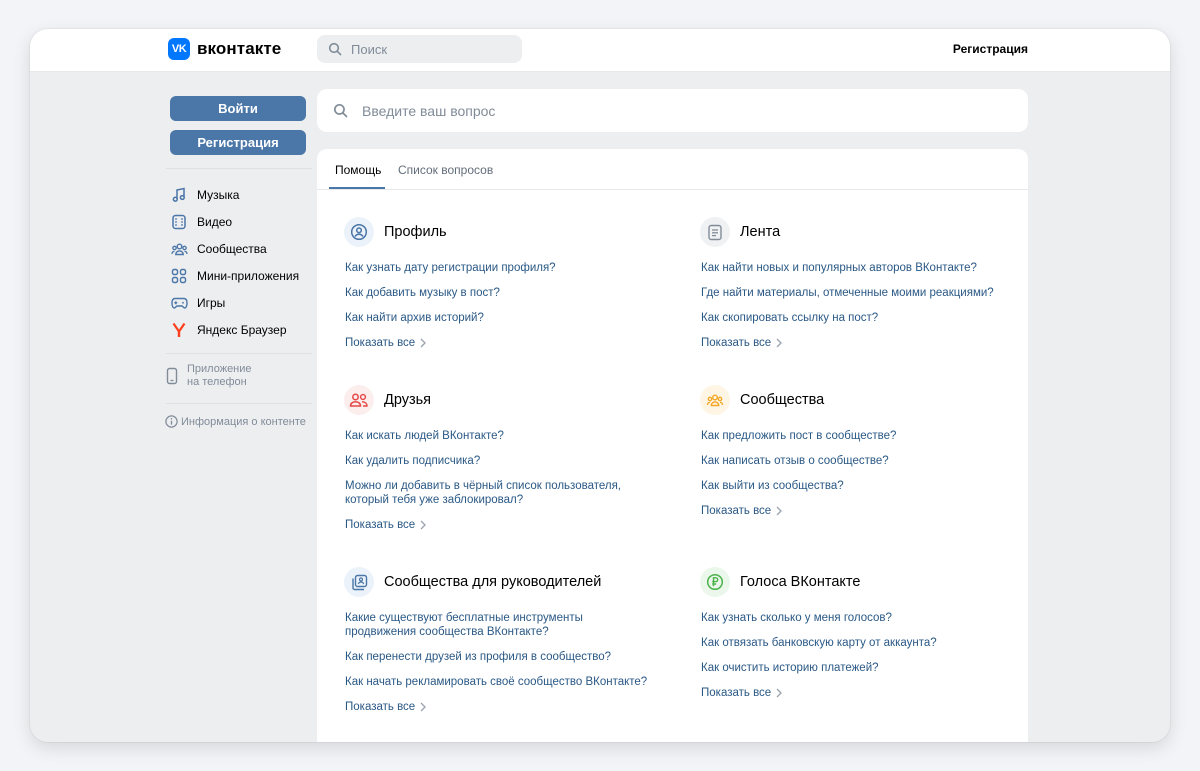 Image resolution: width=1200 pixels, height=771 pixels. I want to click on mobile-app-link-line2: на телефон, so click(217, 382).